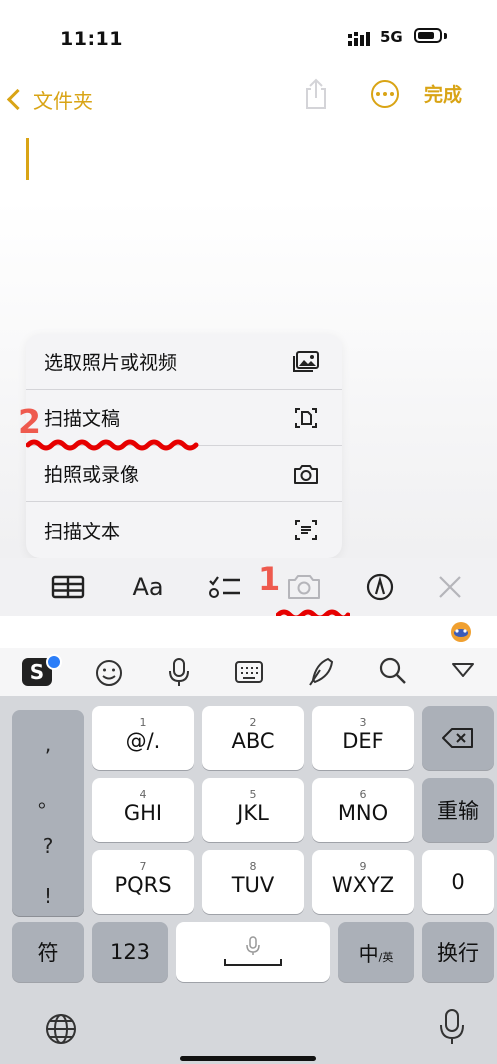 Image resolution: width=497 pixels, height=1064 pixels. Describe the element at coordinates (306, 361) in the screenshot. I see `photo-library-icon` at that location.